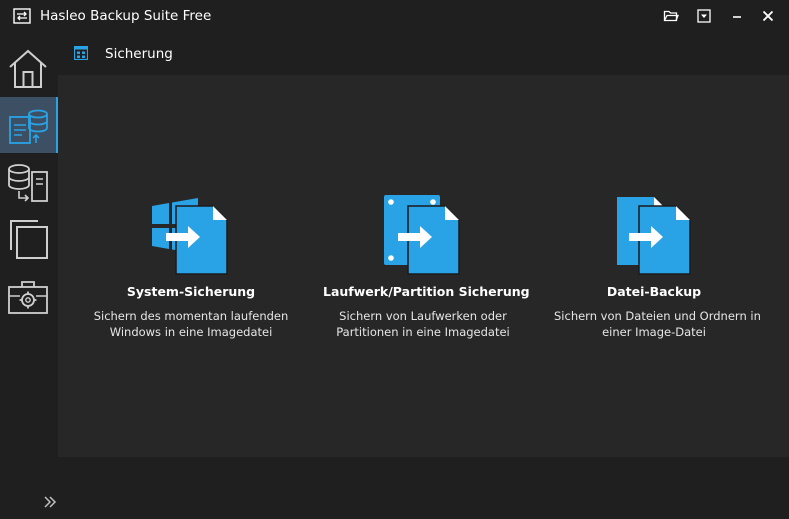 The width and height of the screenshot is (789, 519). Describe the element at coordinates (654, 236) in the screenshot. I see `file-backup-icon` at that location.